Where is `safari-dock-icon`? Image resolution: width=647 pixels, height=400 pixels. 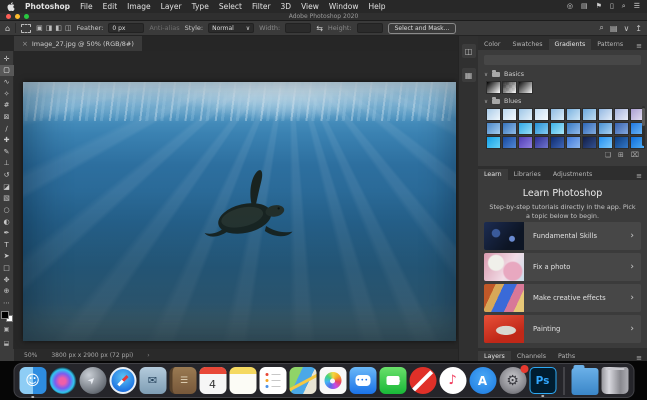 safari-dock-icon is located at coordinates (122, 380).